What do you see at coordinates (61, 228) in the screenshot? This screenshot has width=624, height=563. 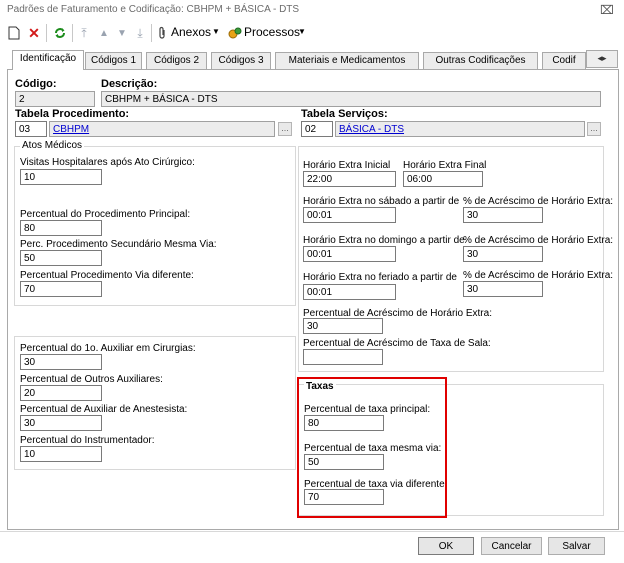 I see `perc-principal-field: 80` at bounding box center [61, 228].